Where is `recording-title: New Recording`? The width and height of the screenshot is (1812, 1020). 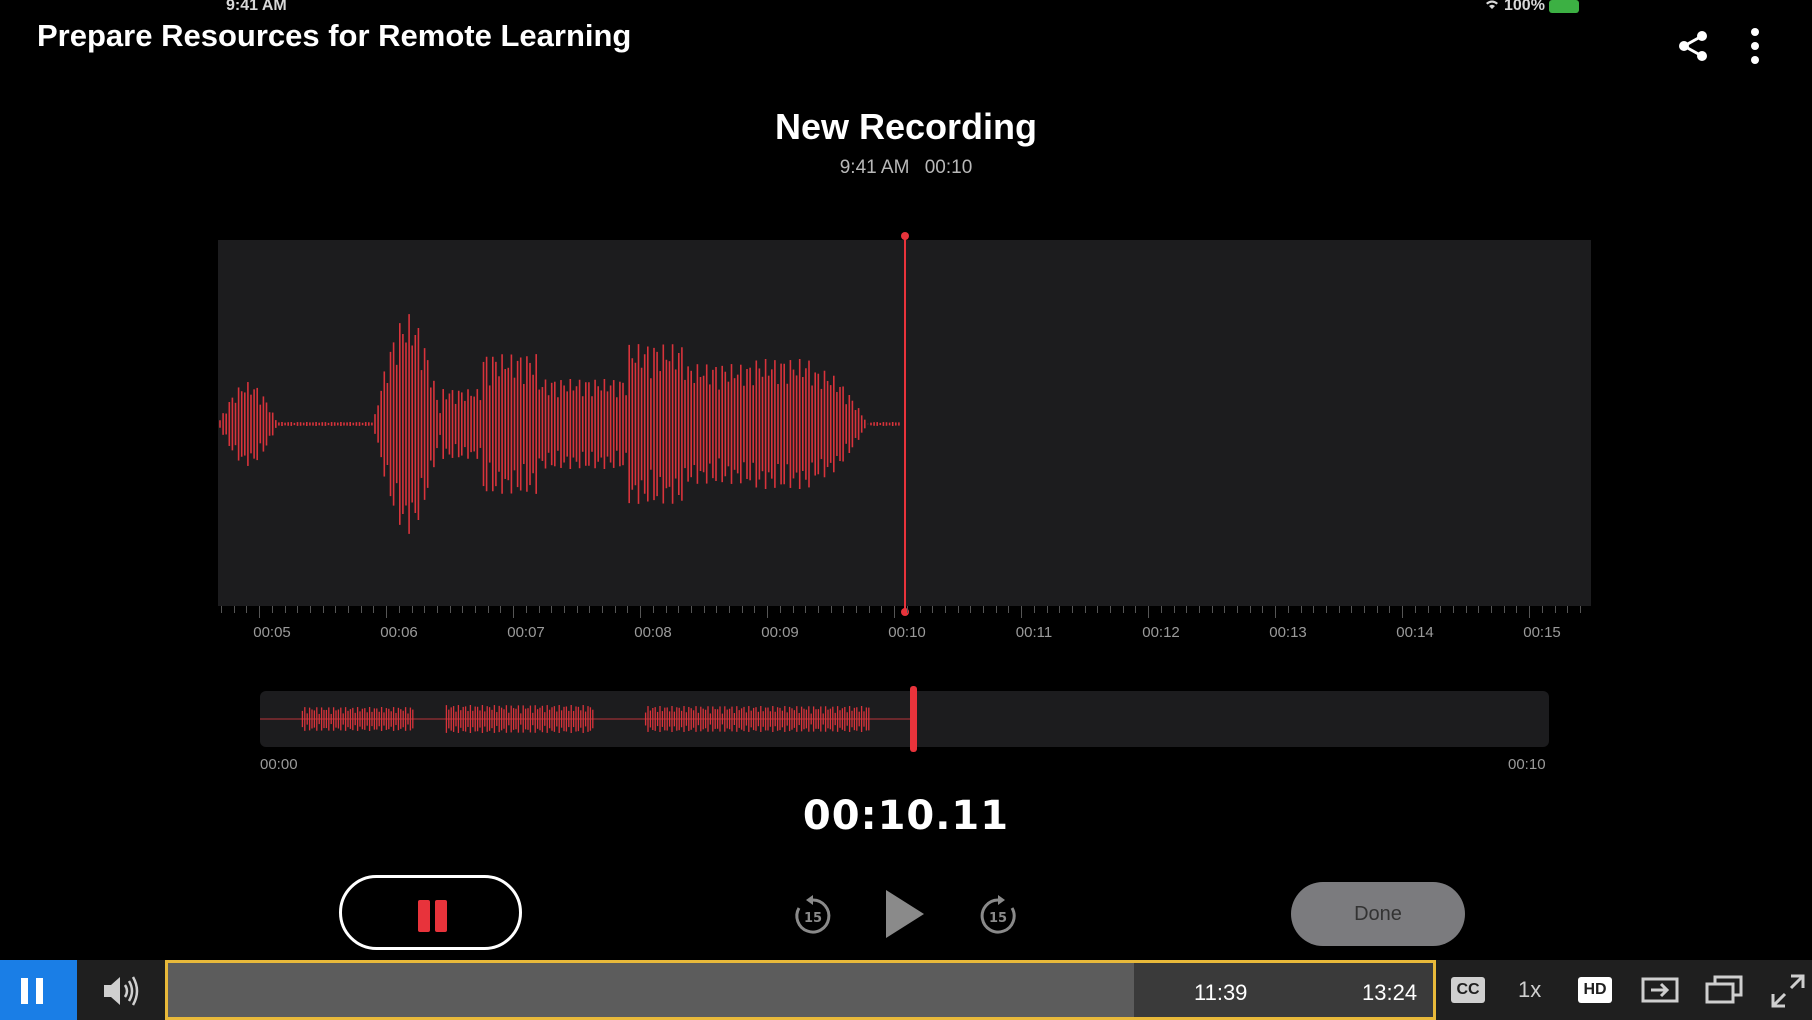
recording-title: New Recording is located at coordinates (906, 126).